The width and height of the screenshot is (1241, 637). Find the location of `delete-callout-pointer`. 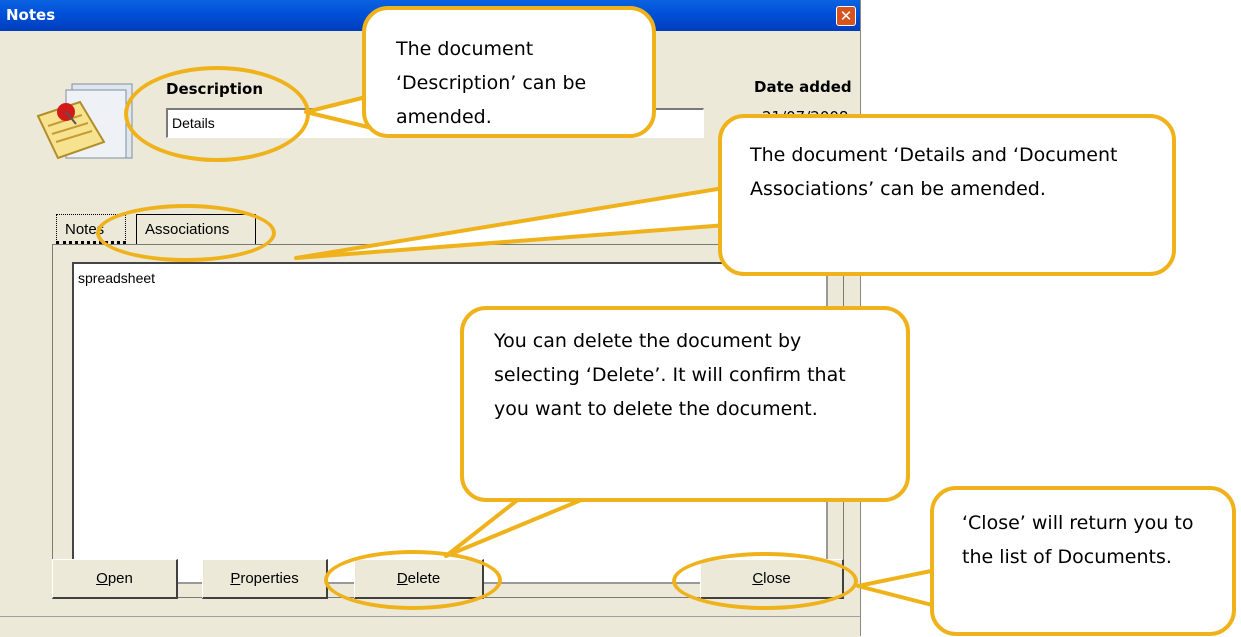

delete-callout-pointer is located at coordinates (516, 527).